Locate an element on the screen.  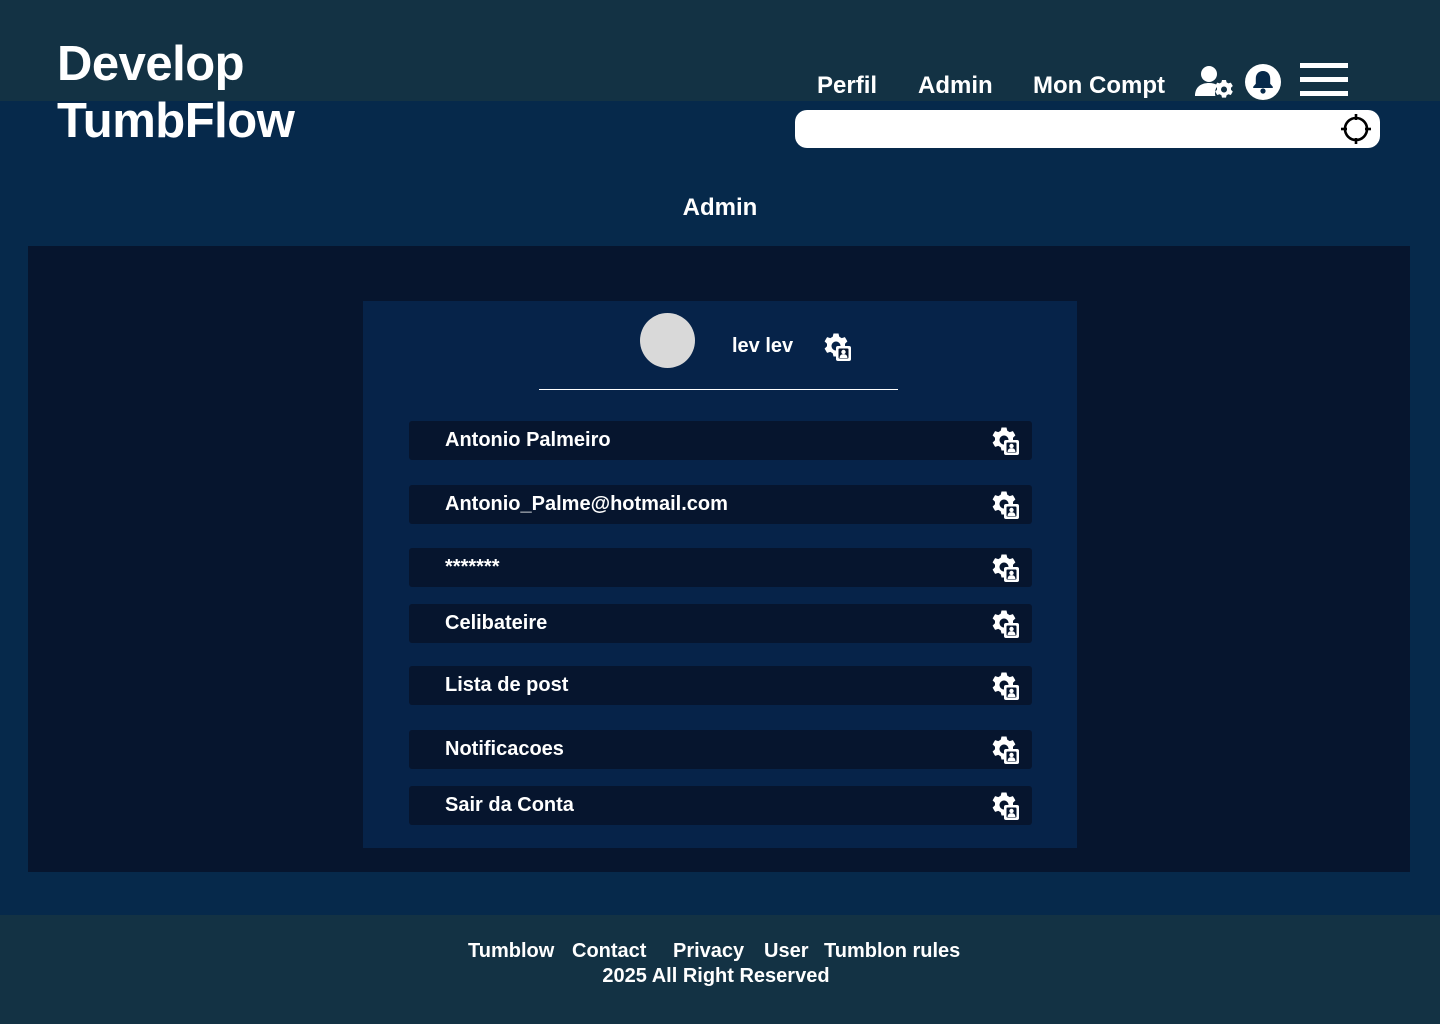
avatar is located at coordinates (667, 340).